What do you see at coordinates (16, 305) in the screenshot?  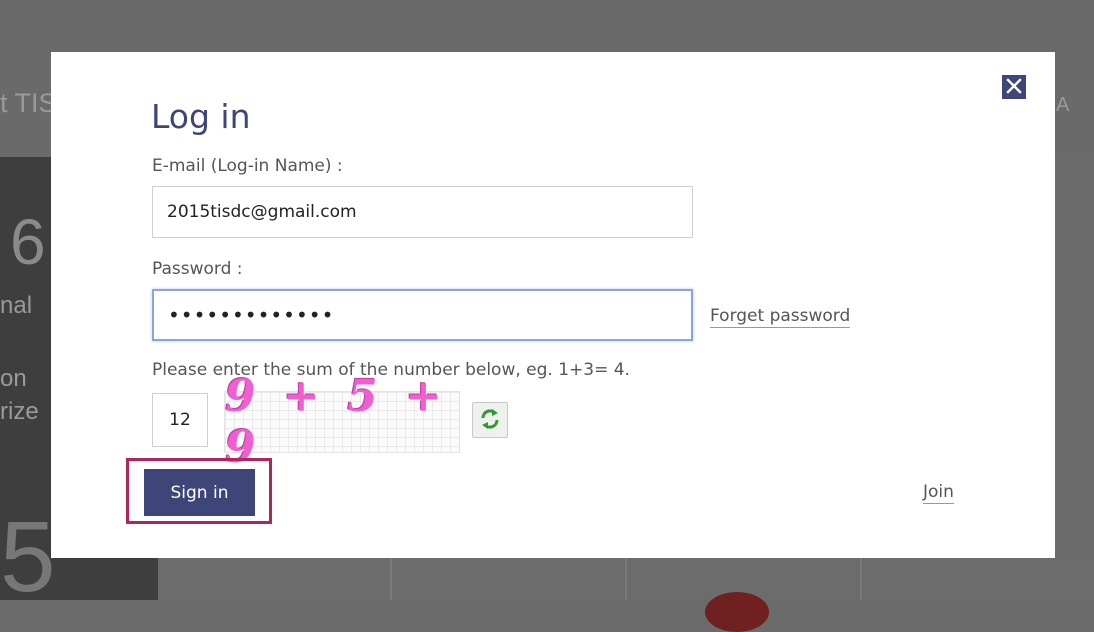 I see `background-text: nal` at bounding box center [16, 305].